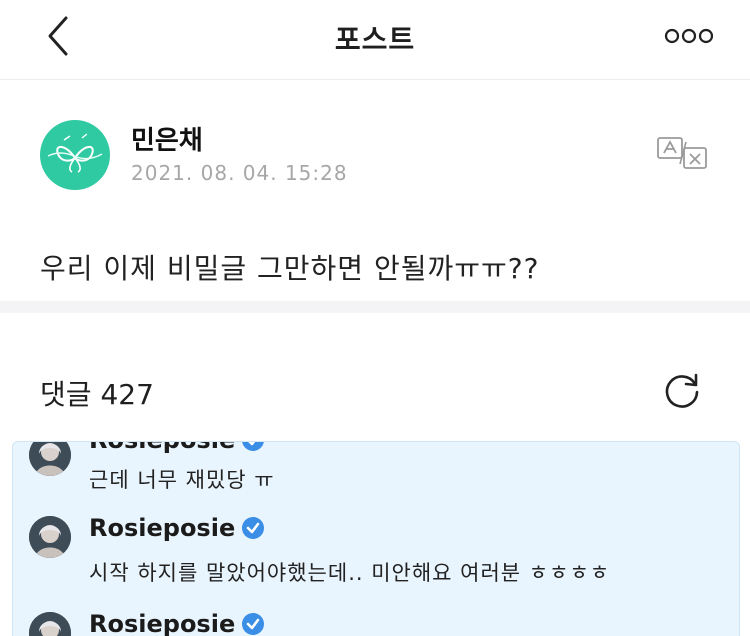 Image resolution: width=750 pixels, height=636 pixels. I want to click on translate-icon, so click(682, 153).